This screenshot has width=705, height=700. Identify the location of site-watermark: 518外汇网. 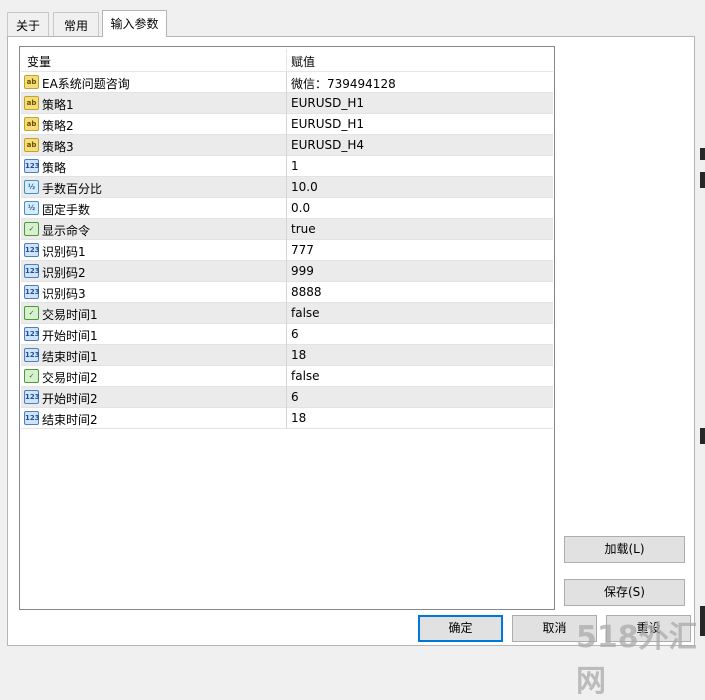
(637, 659).